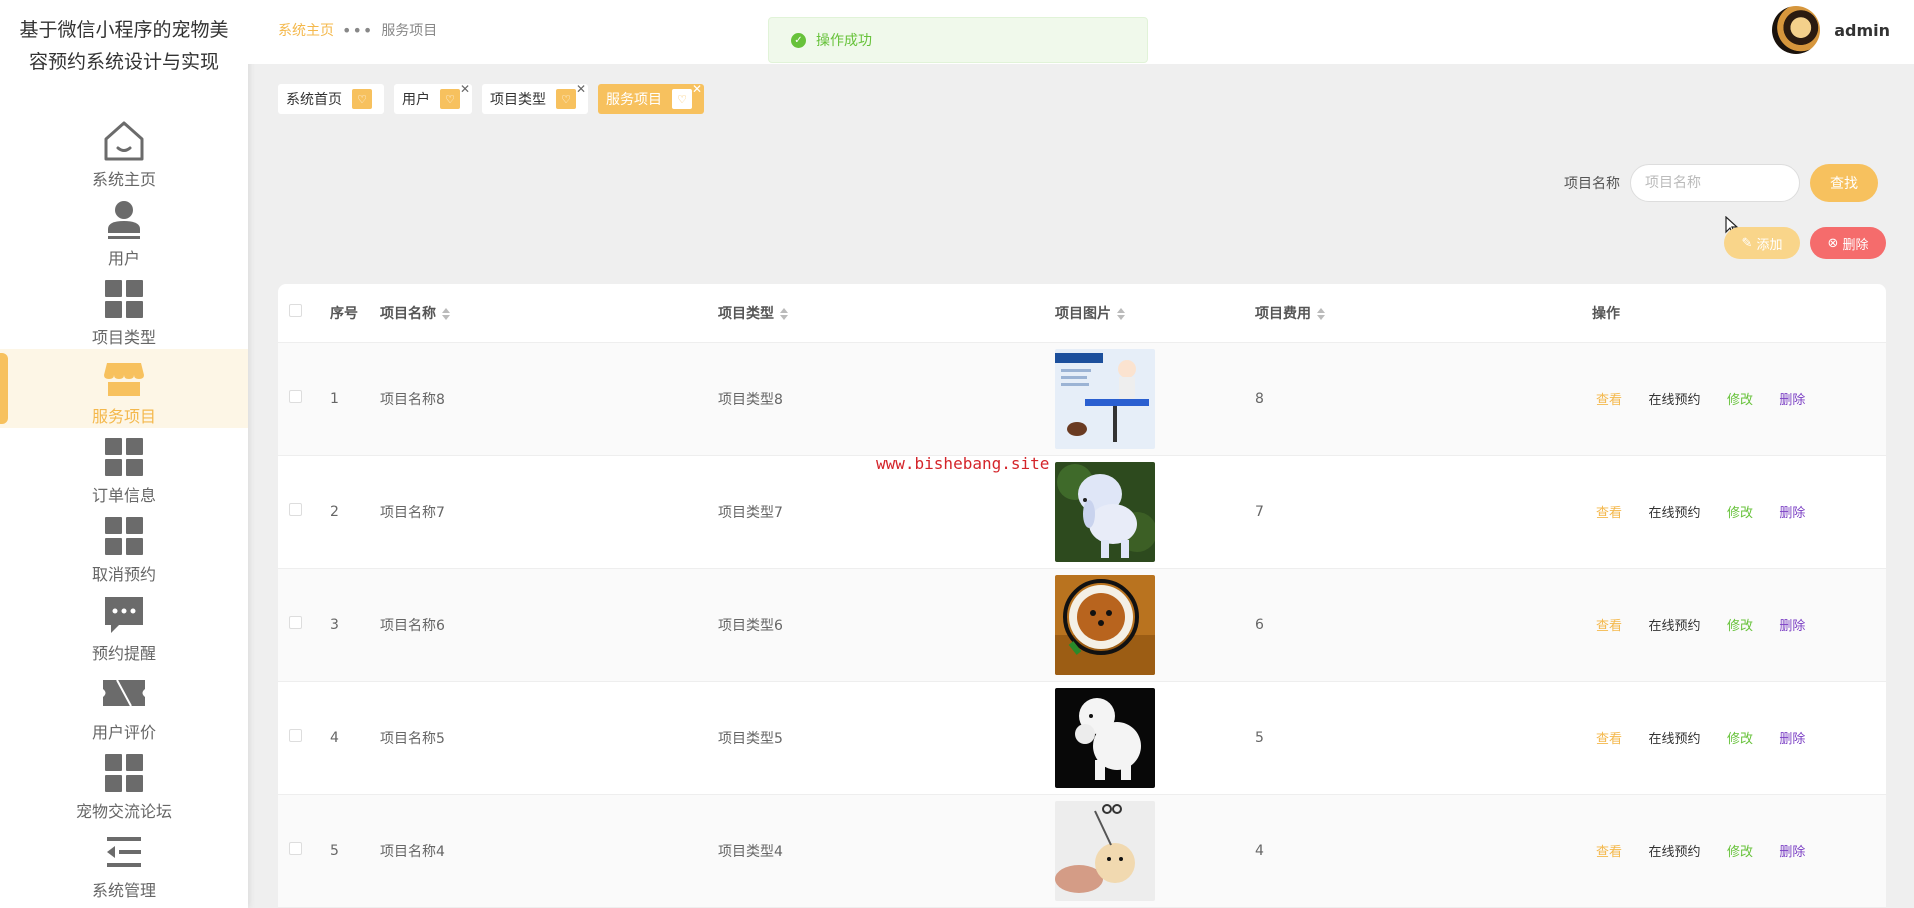 The height and width of the screenshot is (908, 1914). What do you see at coordinates (535, 98) in the screenshot?
I see `tag-project-type: 项目类型 ♡ ✕` at bounding box center [535, 98].